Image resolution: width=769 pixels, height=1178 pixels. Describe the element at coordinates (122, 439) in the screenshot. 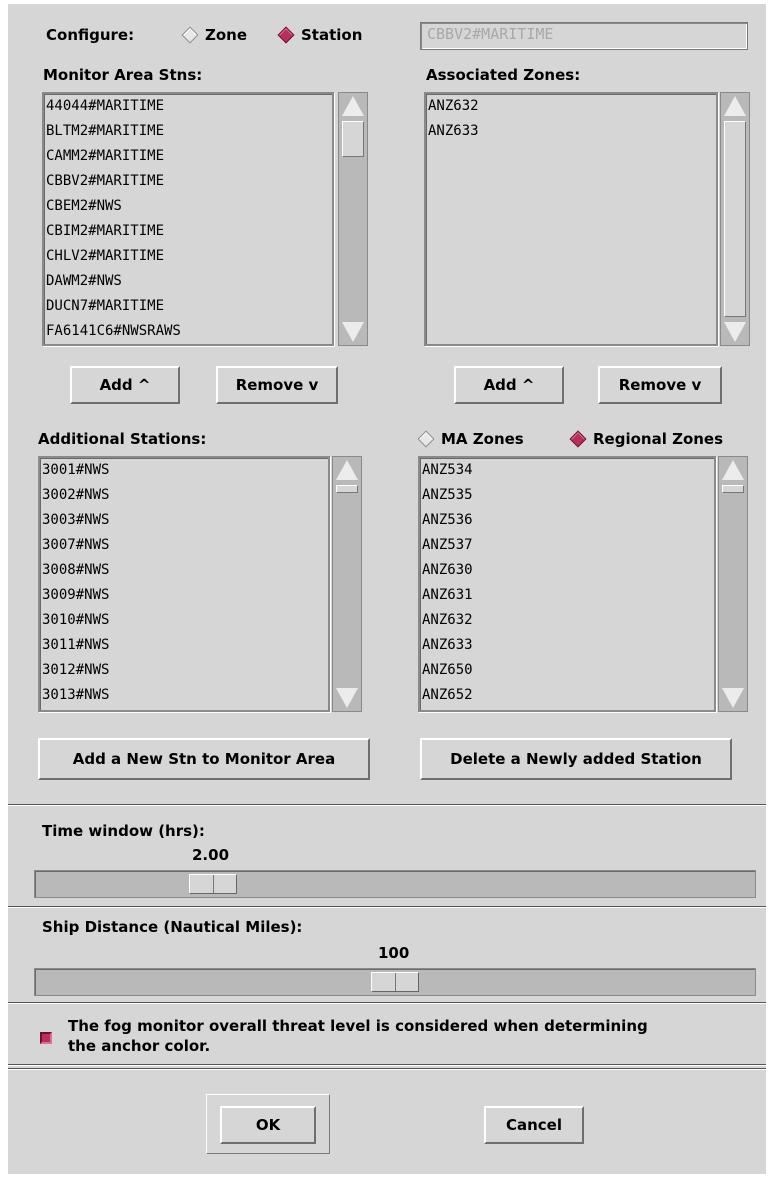

I see `additional-stations-label: Additional Stations:` at that location.